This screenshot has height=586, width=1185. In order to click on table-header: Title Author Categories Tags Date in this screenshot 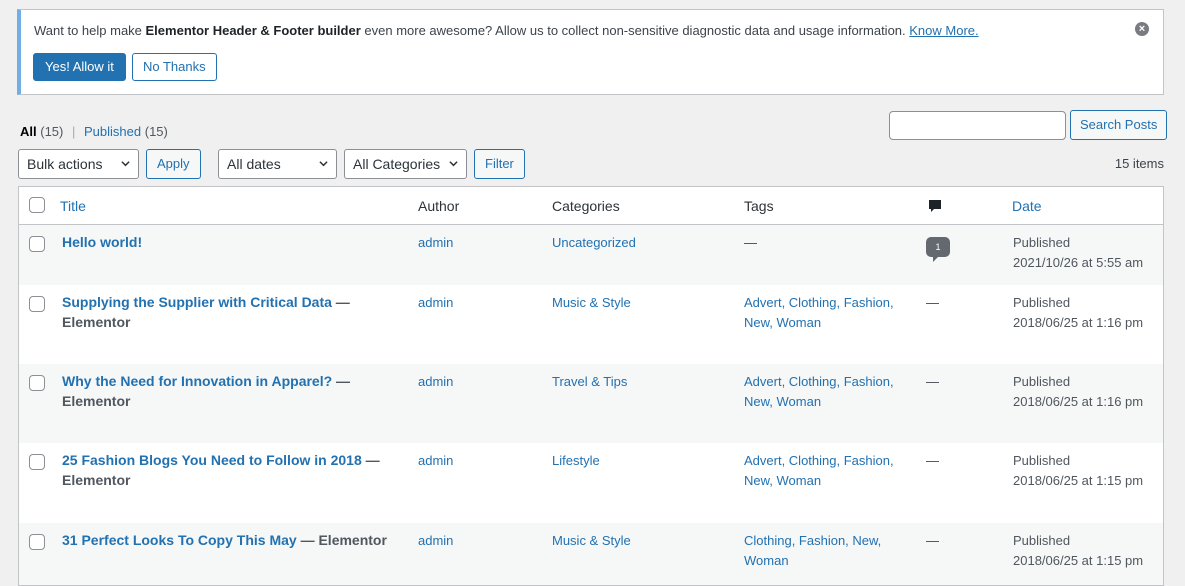, I will do `click(591, 206)`.